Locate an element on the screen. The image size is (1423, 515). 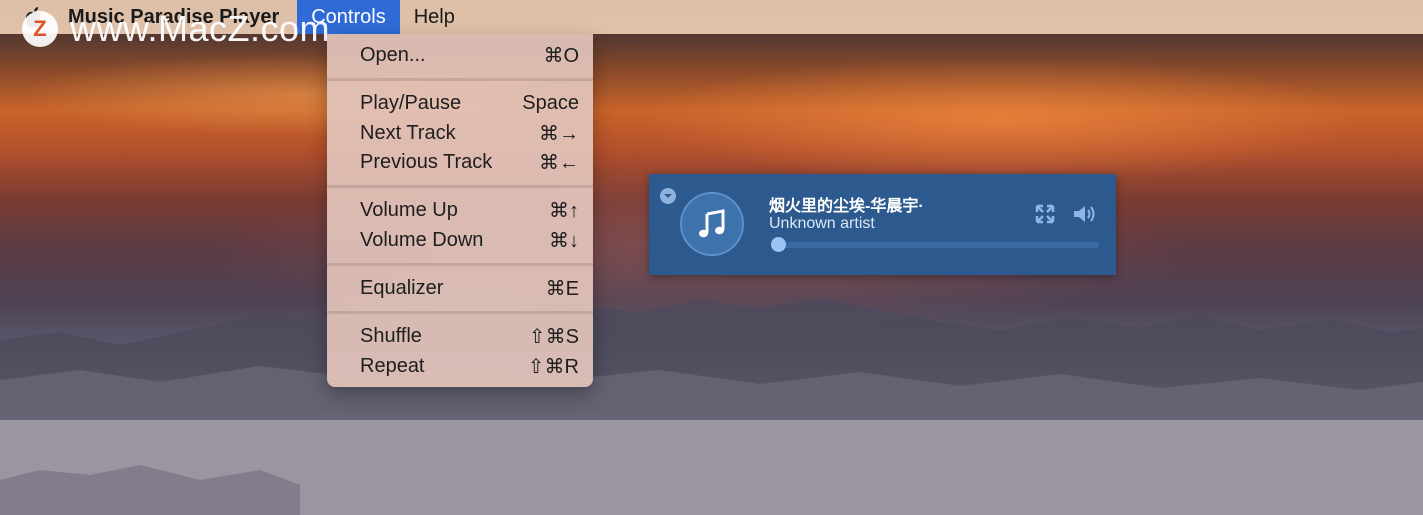
menu-controls: Controls is located at coordinates (348, 17).